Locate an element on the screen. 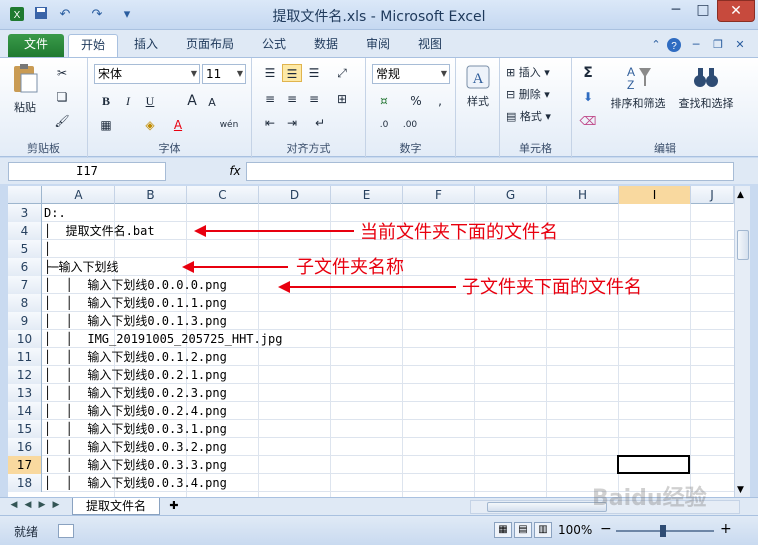  column-header: F is located at coordinates (439, 195).